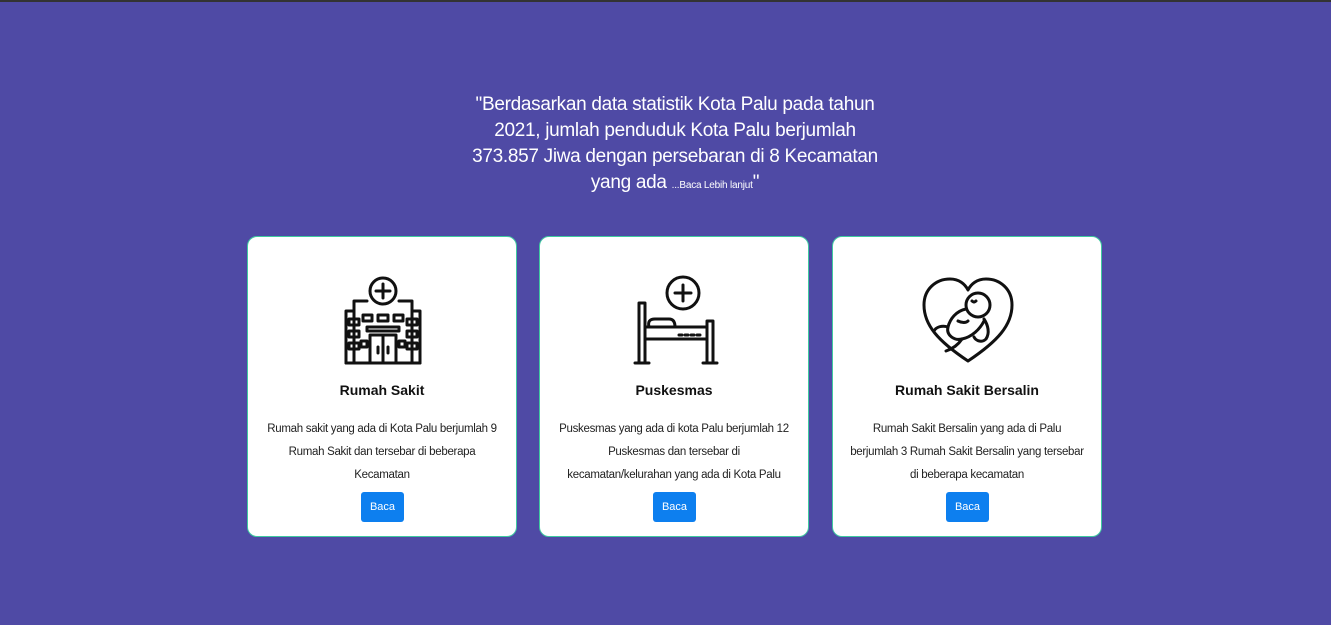 The height and width of the screenshot is (625, 1331). What do you see at coordinates (712, 185) in the screenshot?
I see `read-more-link: ...Baca Lebih lanjut` at bounding box center [712, 185].